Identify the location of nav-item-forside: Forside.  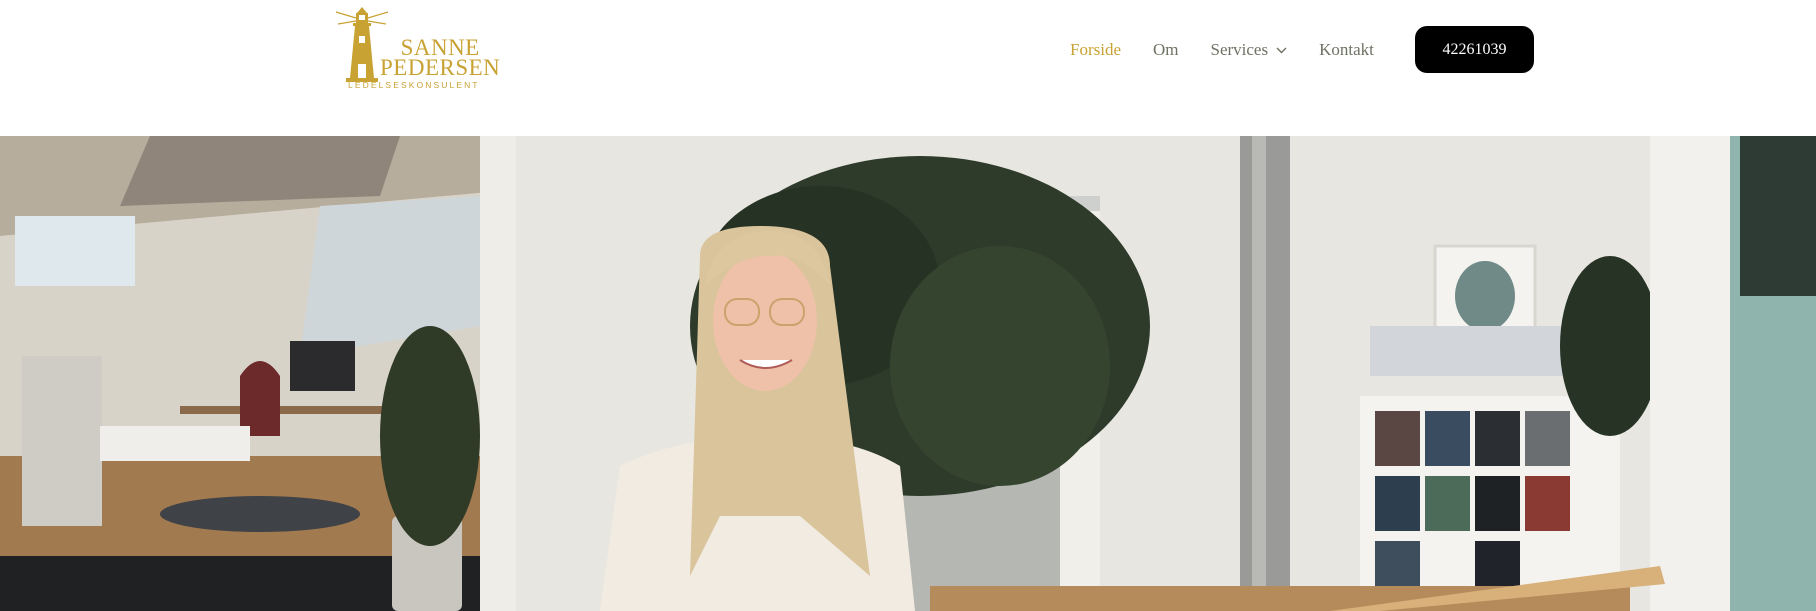
(1095, 50).